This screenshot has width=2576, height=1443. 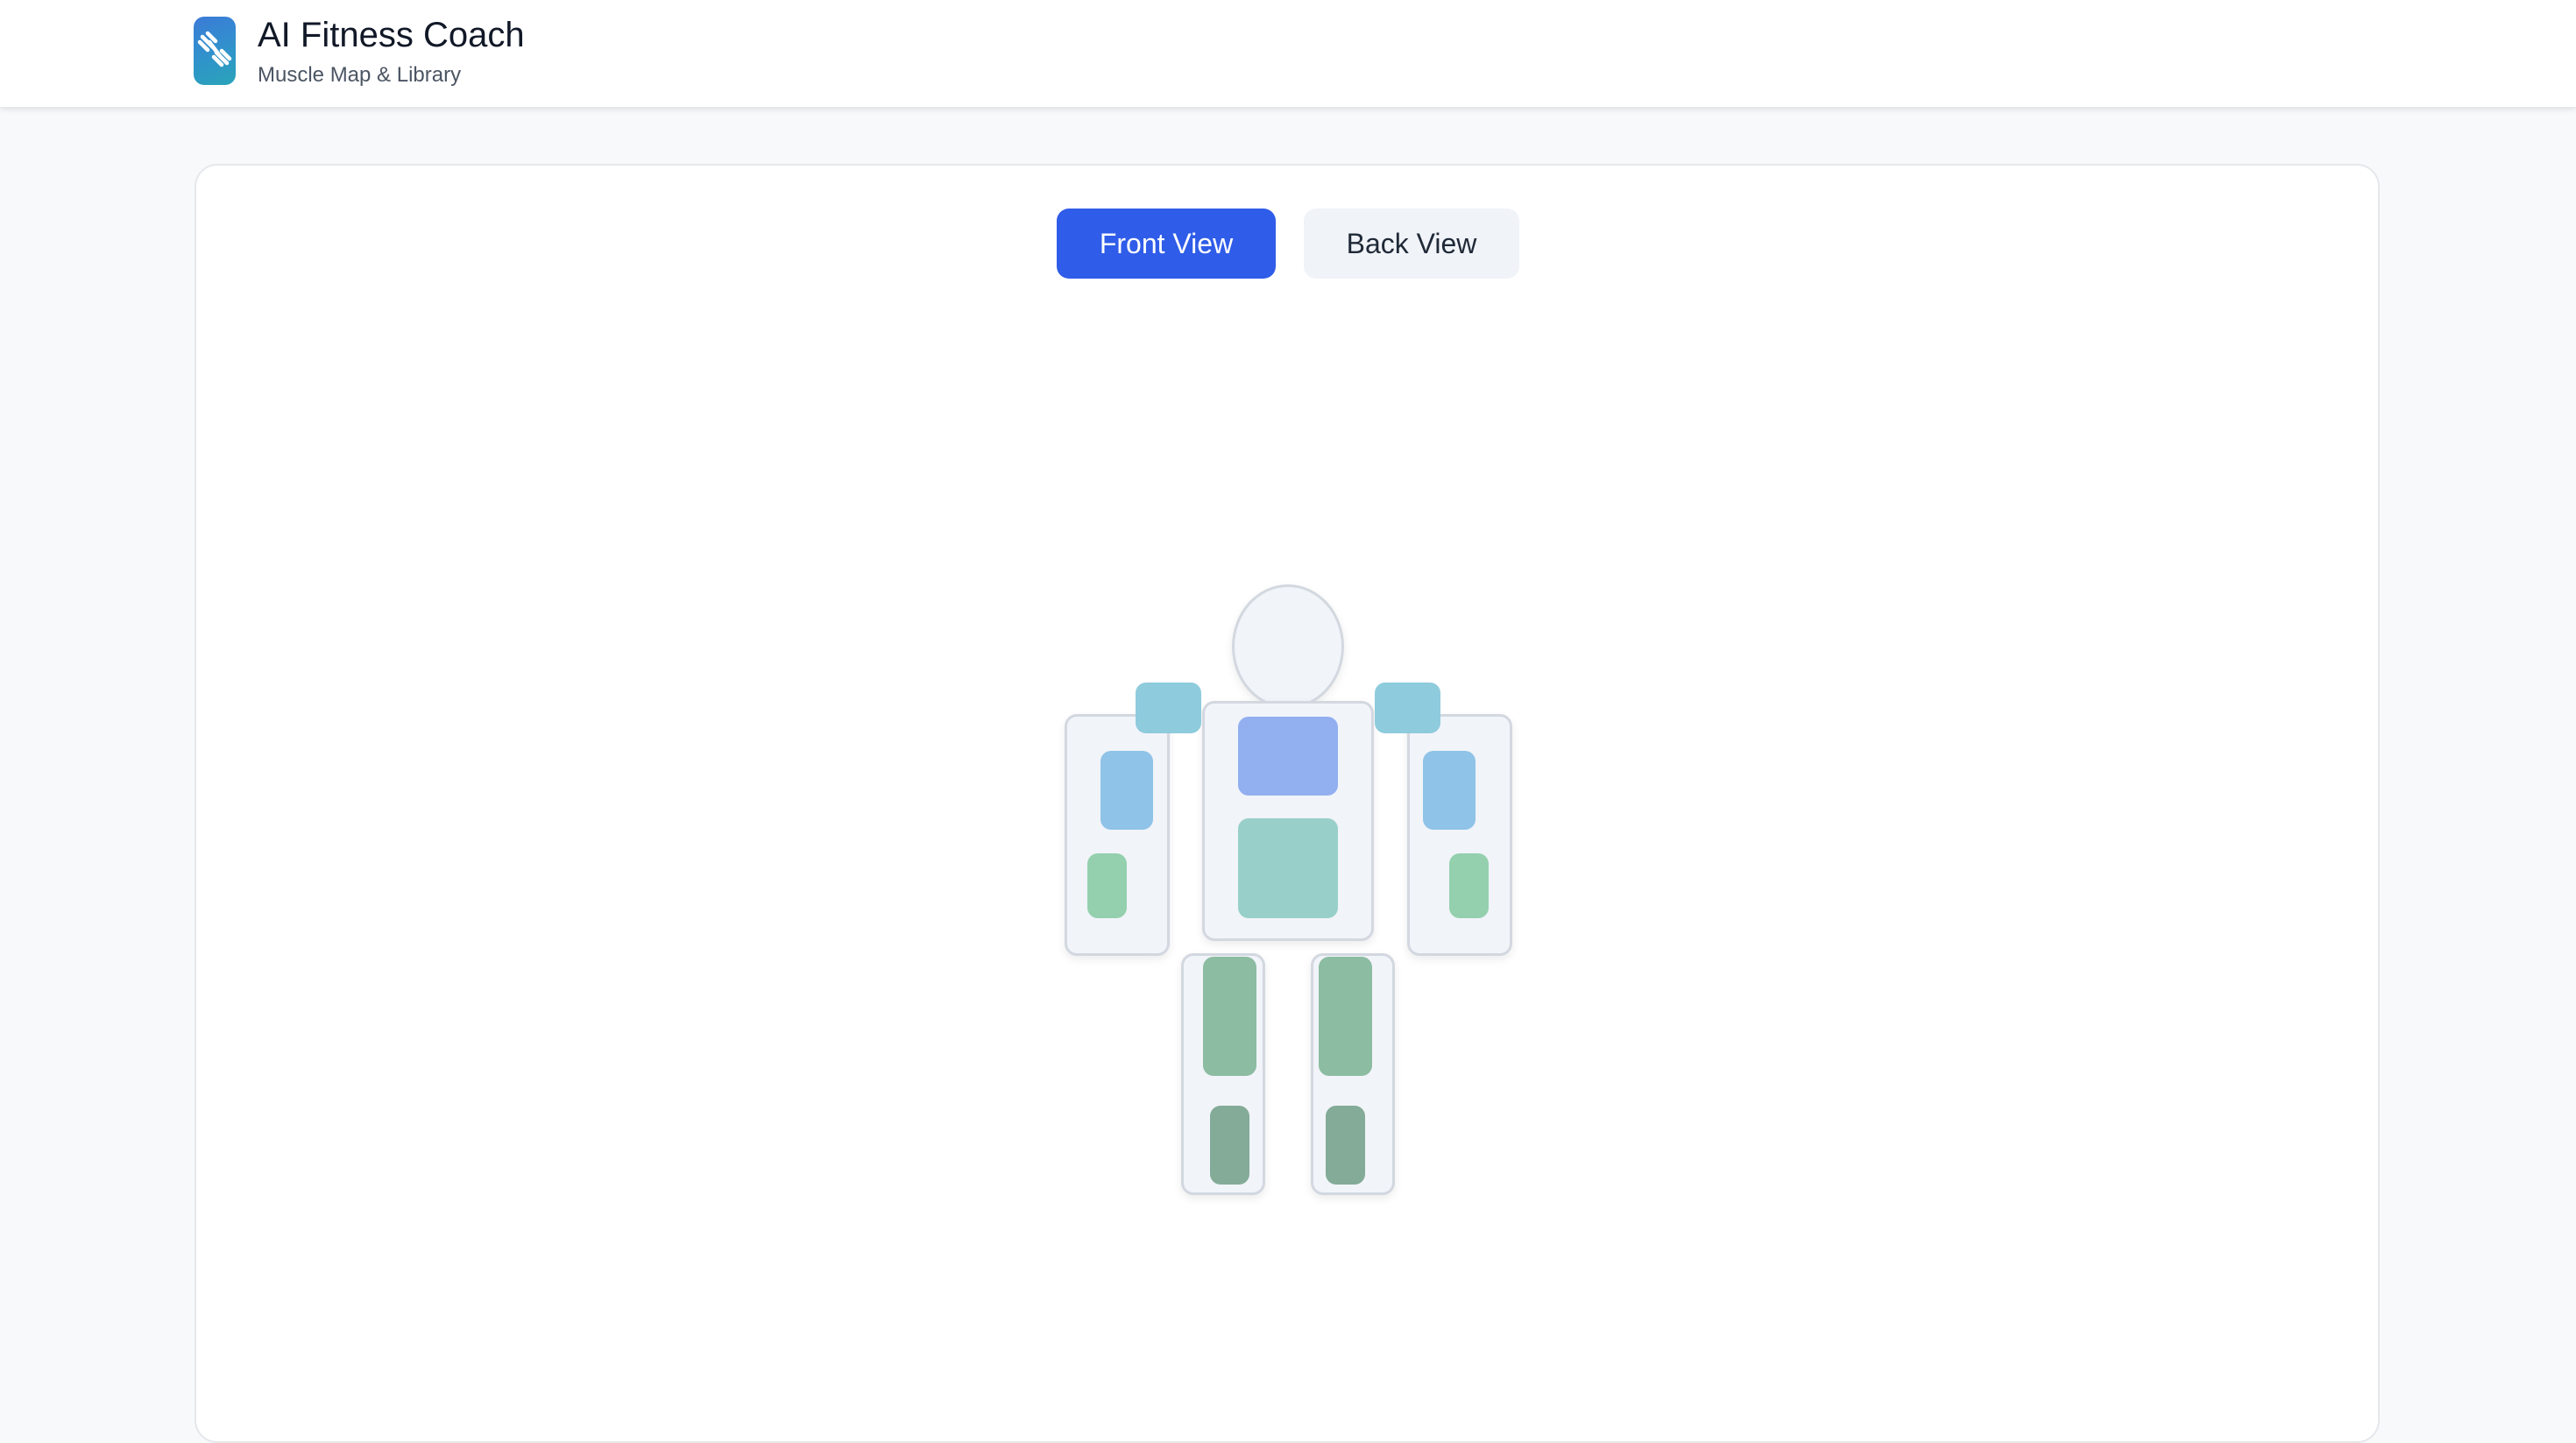 What do you see at coordinates (391, 35) in the screenshot?
I see `app-title: AI Fitness Coach` at bounding box center [391, 35].